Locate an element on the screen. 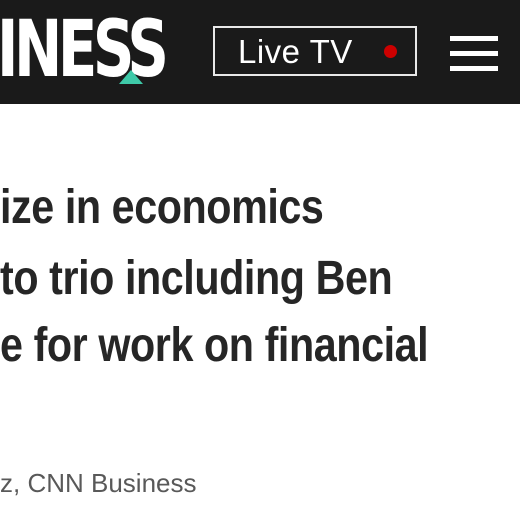 The height and width of the screenshot is (520, 520). headline-line-2: to trio including Ben is located at coordinates (196, 278).